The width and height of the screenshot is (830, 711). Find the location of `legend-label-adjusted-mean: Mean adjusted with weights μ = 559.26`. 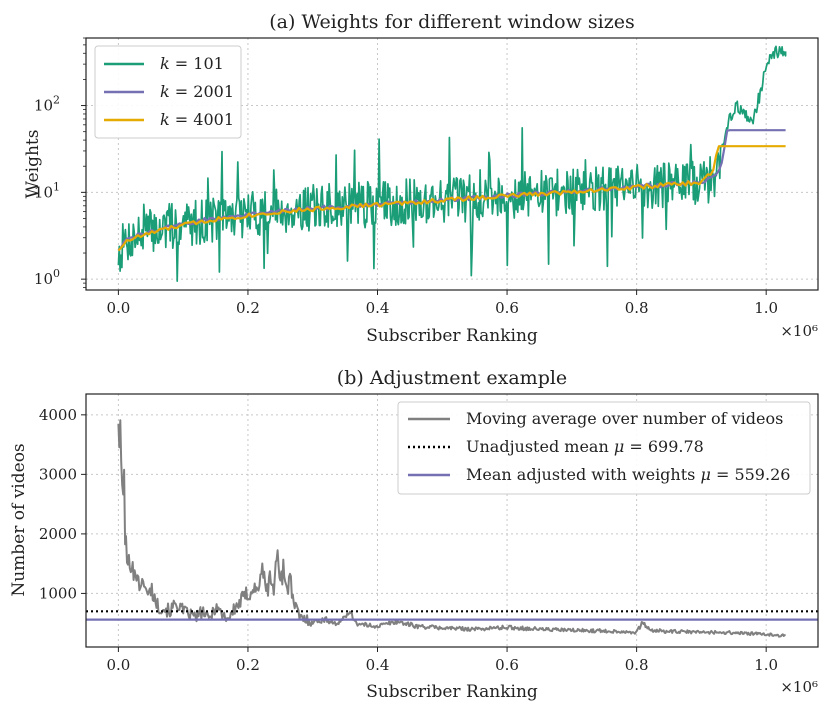

legend-label-adjusted-mean: Mean adjusted with weights μ = 559.26 is located at coordinates (628, 474).